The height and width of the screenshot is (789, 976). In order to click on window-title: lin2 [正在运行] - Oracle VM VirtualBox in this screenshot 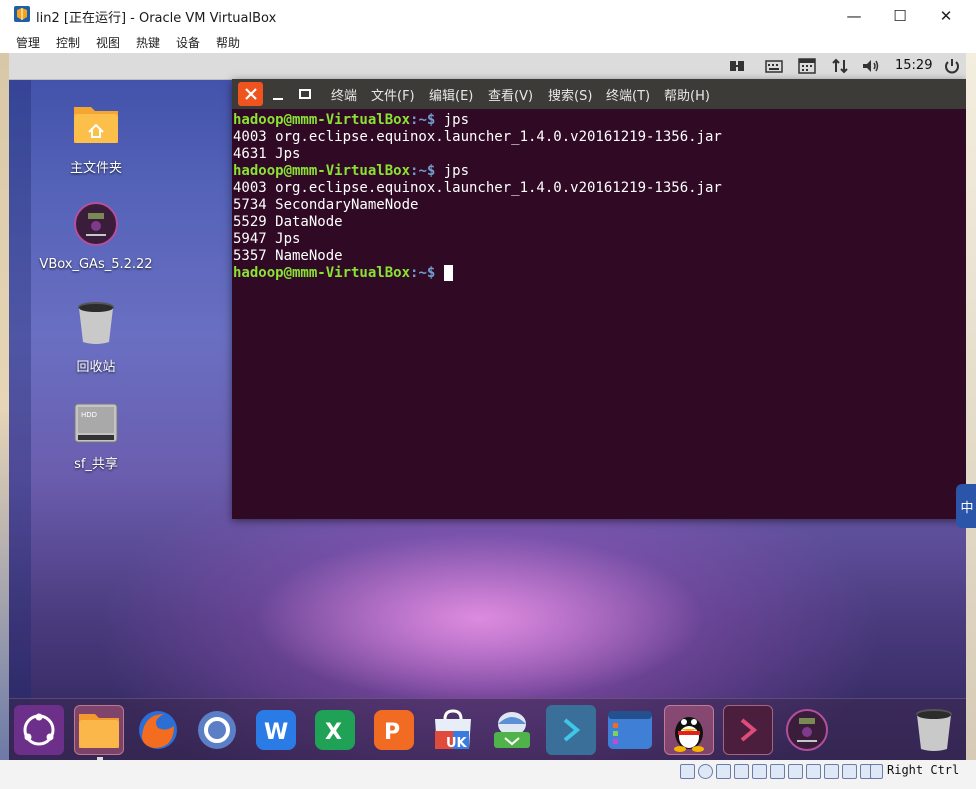, I will do `click(156, 18)`.